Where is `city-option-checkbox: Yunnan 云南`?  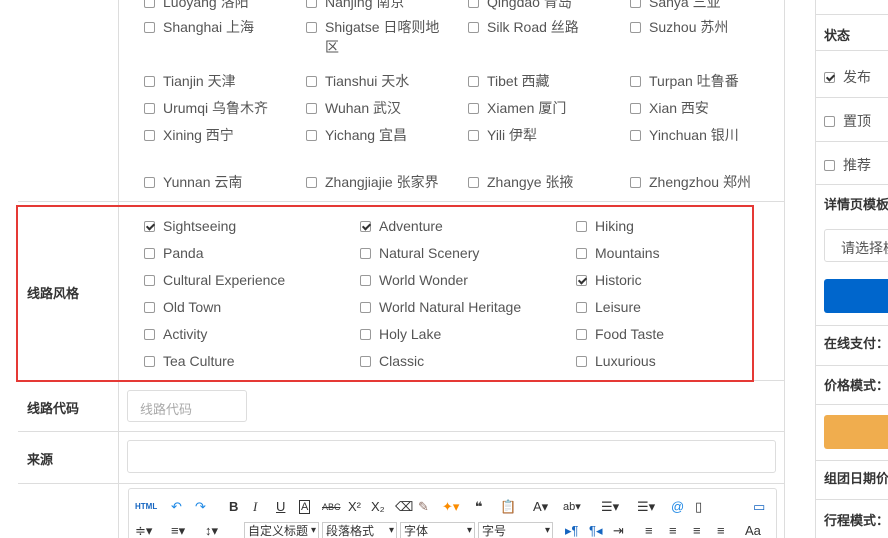
city-option-checkbox: Yunnan 云南 is located at coordinates (193, 182).